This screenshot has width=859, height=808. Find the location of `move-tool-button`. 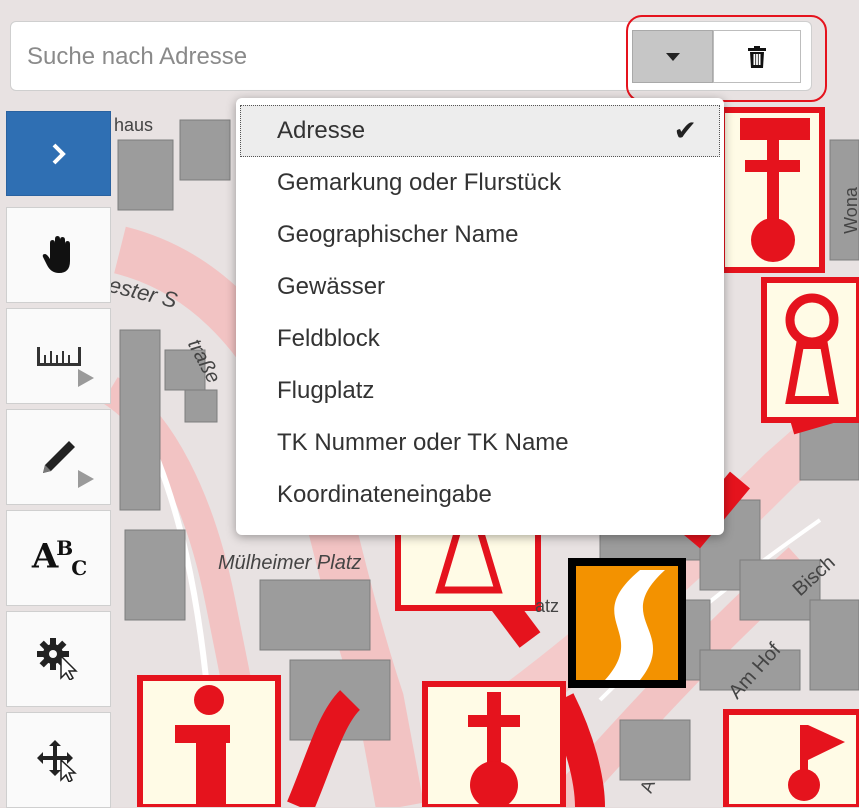

move-tool-button is located at coordinates (58, 760).